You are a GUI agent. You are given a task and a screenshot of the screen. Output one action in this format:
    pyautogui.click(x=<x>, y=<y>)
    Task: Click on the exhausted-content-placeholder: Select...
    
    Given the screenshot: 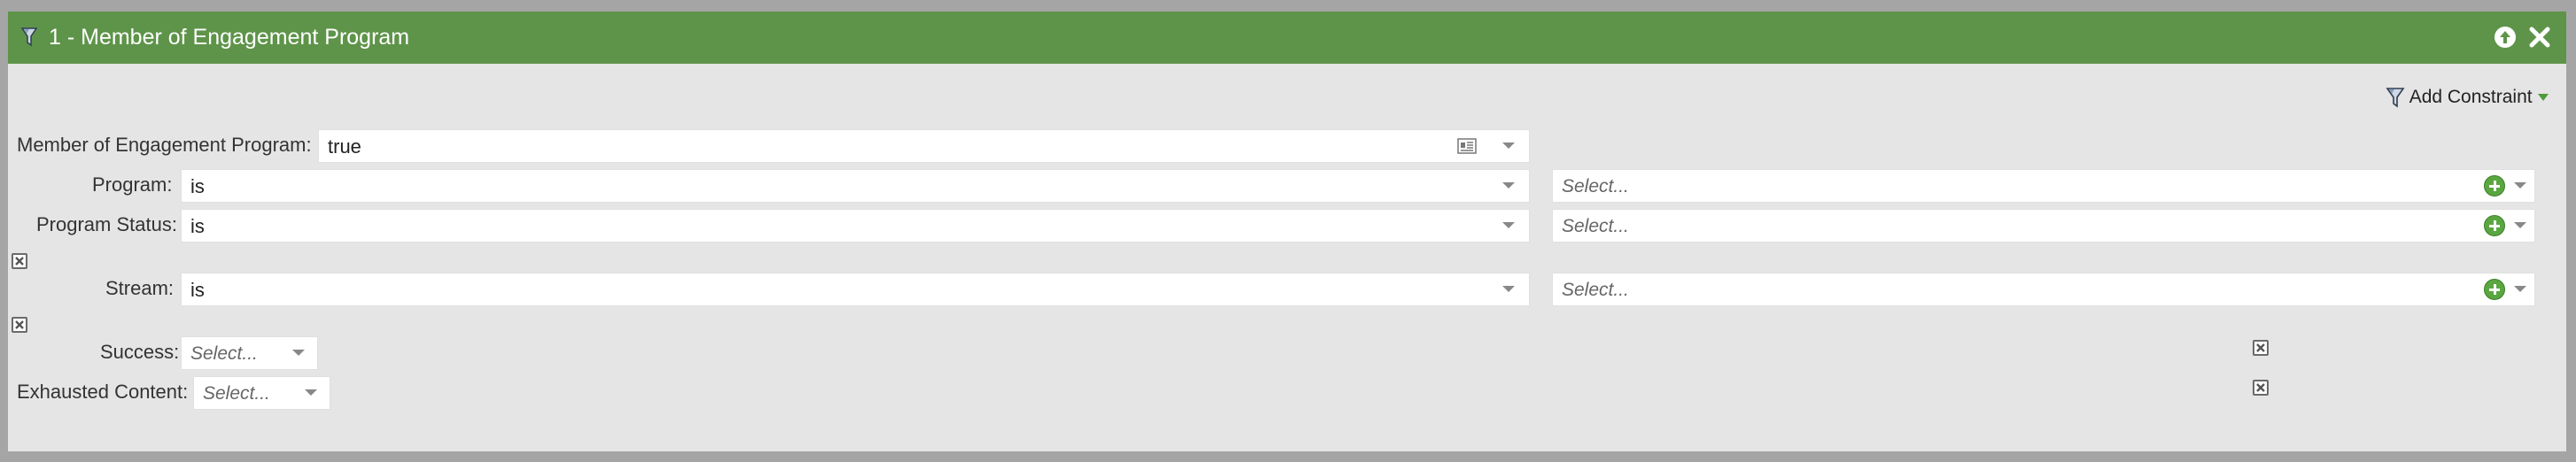 What is the action you would take?
    pyautogui.click(x=236, y=394)
    